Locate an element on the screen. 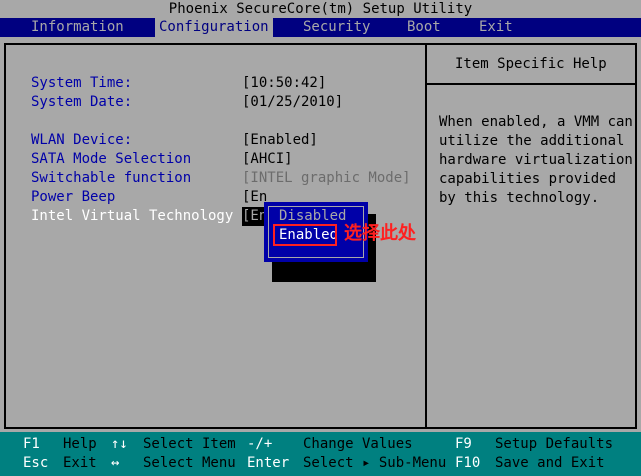 This screenshot has height=476, width=641. window-title: Phoenix SecureCore(tm) Setup Utility is located at coordinates (320, 9).